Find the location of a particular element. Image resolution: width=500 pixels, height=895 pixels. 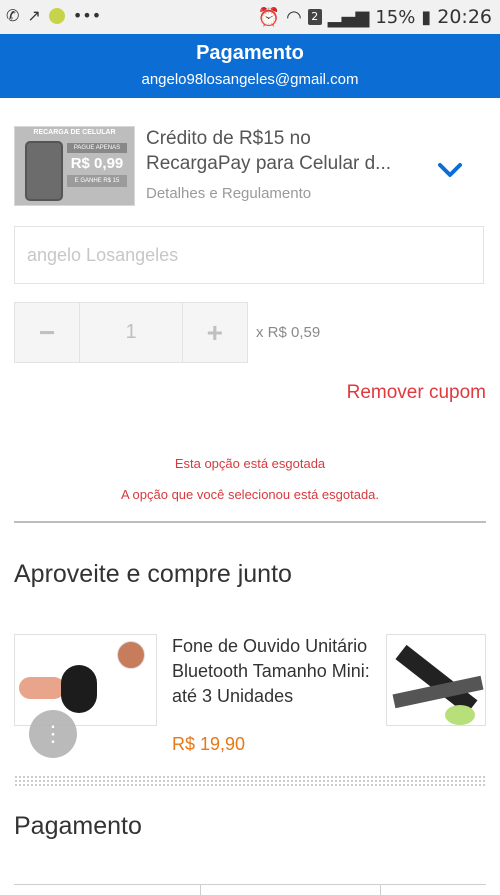

status-left-icons: ✆ ↗ ••• is located at coordinates (53, 15).